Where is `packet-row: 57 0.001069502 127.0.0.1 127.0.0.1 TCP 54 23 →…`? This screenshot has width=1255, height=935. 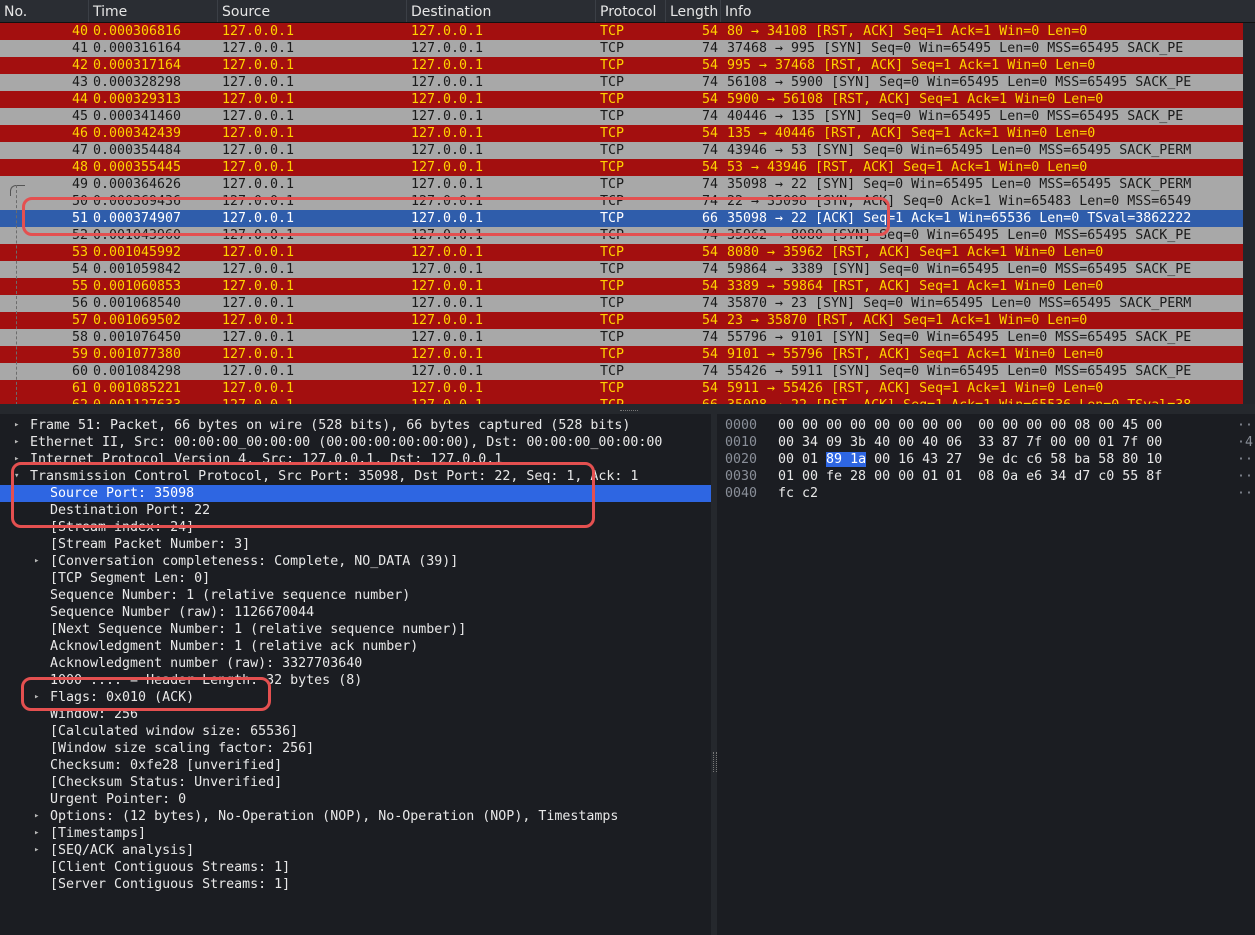
packet-row: 57 0.001069502 127.0.0.1 127.0.0.1 TCP 54 23 →… is located at coordinates (621, 320).